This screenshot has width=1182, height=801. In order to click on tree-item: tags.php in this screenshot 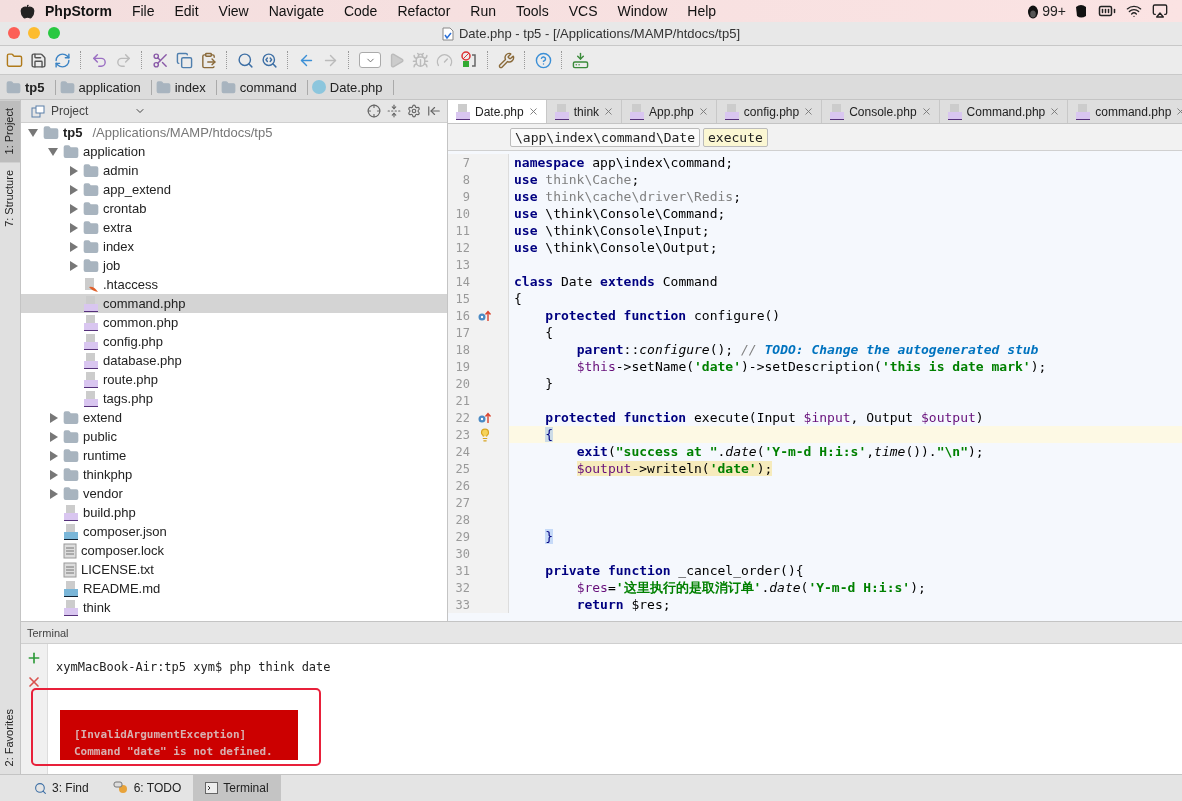, I will do `click(234, 398)`.